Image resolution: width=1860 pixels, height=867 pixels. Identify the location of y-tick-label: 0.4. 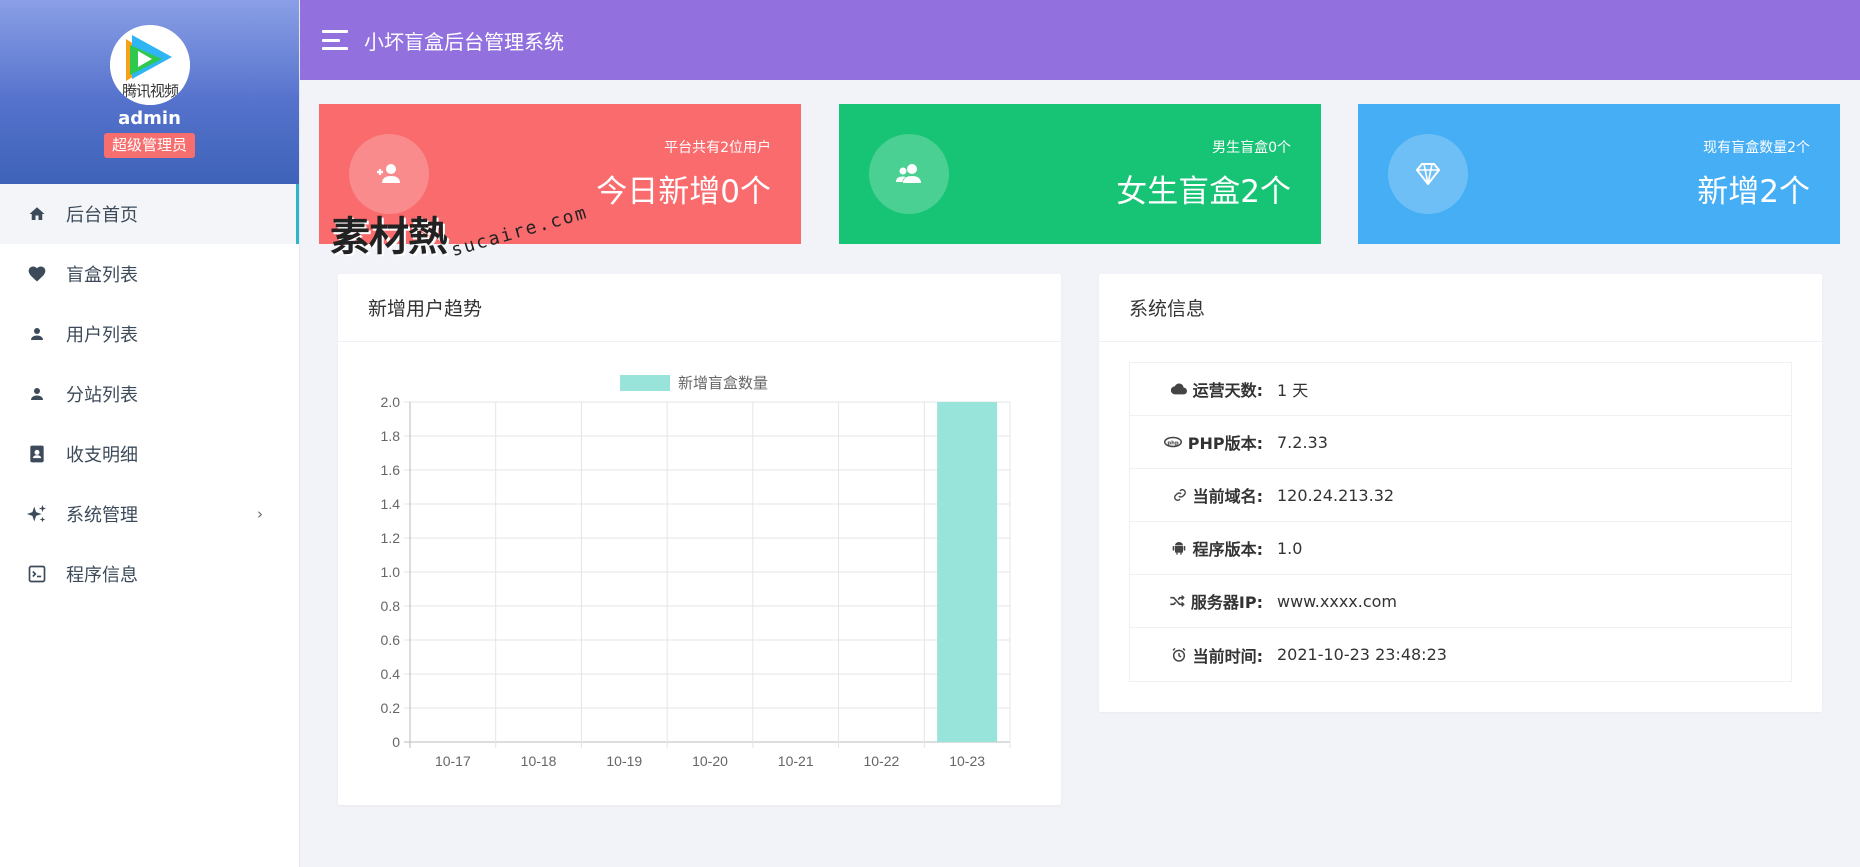
(391, 674).